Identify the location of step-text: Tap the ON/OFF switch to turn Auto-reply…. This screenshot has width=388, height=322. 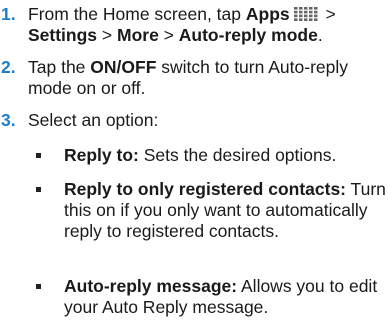
(188, 77).